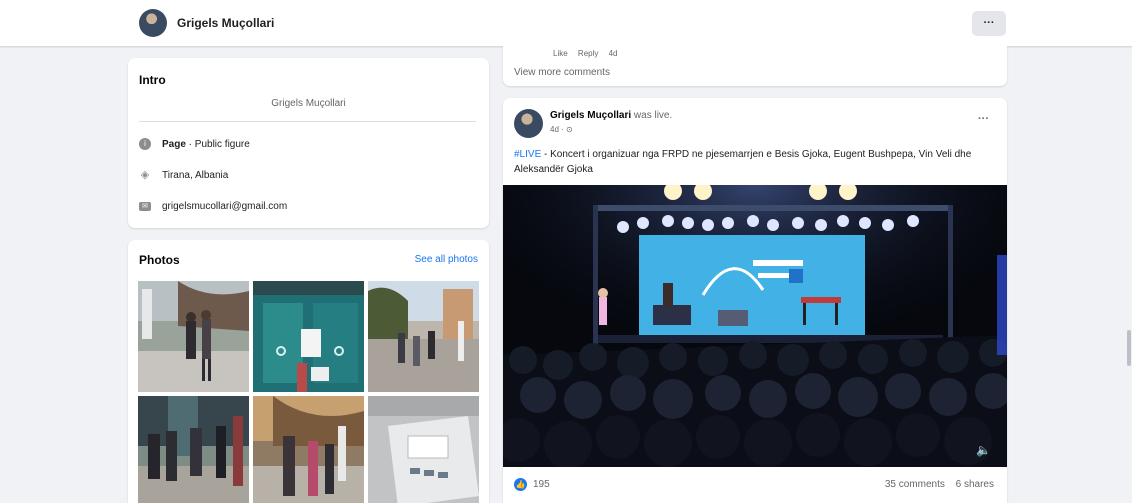 The image size is (1132, 503). What do you see at coordinates (224, 206) in the screenshot?
I see `email-text: grigelsmucollari@gmail.com` at bounding box center [224, 206].